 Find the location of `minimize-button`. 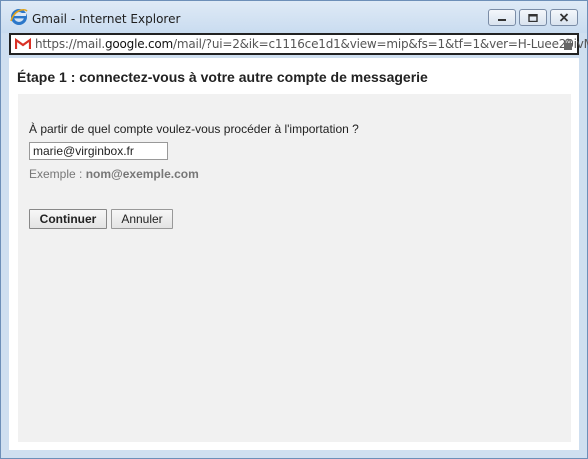

minimize-button is located at coordinates (502, 17).